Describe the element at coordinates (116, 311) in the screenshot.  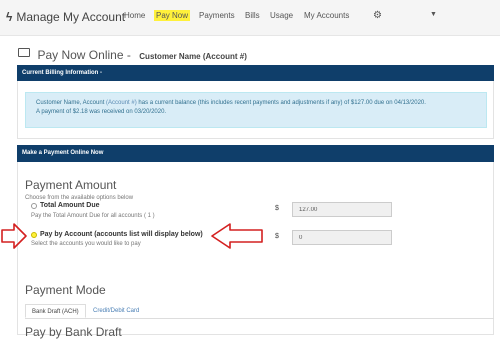
I see `tab-credit-debit: Credit/Debit Card` at that location.